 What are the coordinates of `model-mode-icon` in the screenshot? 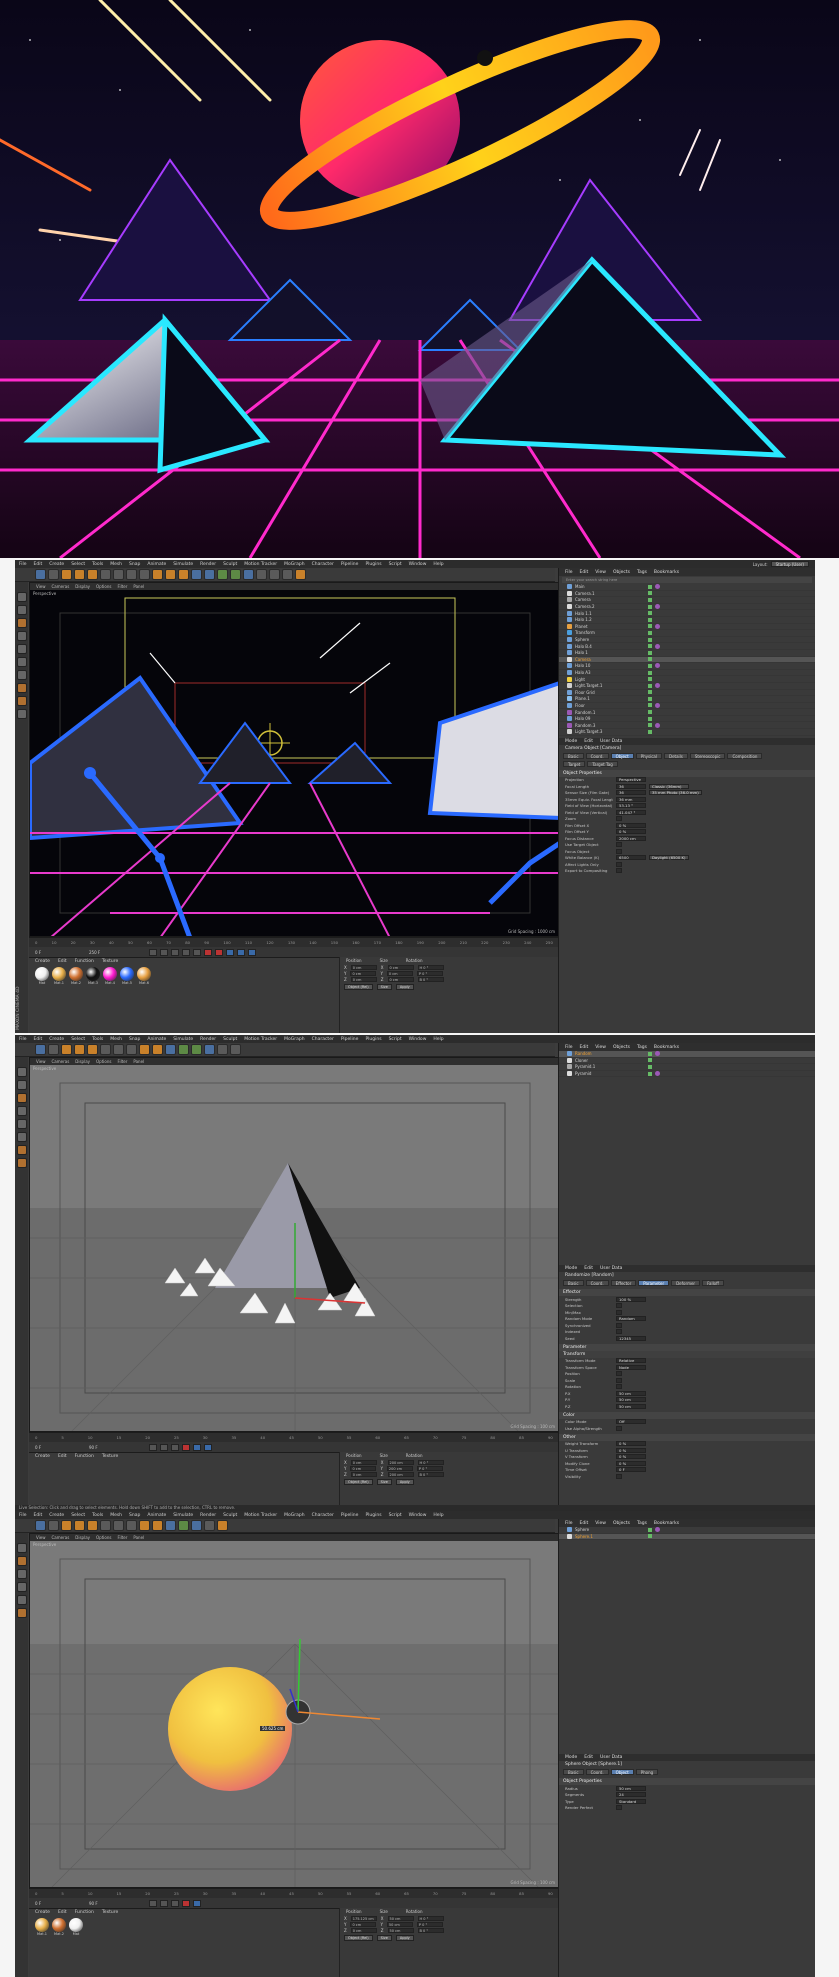 It's located at (21, 610).